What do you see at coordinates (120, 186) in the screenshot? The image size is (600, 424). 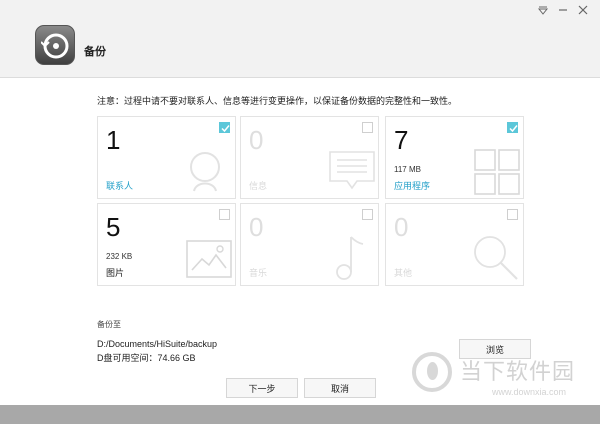 I see `item-label: 联系人` at bounding box center [120, 186].